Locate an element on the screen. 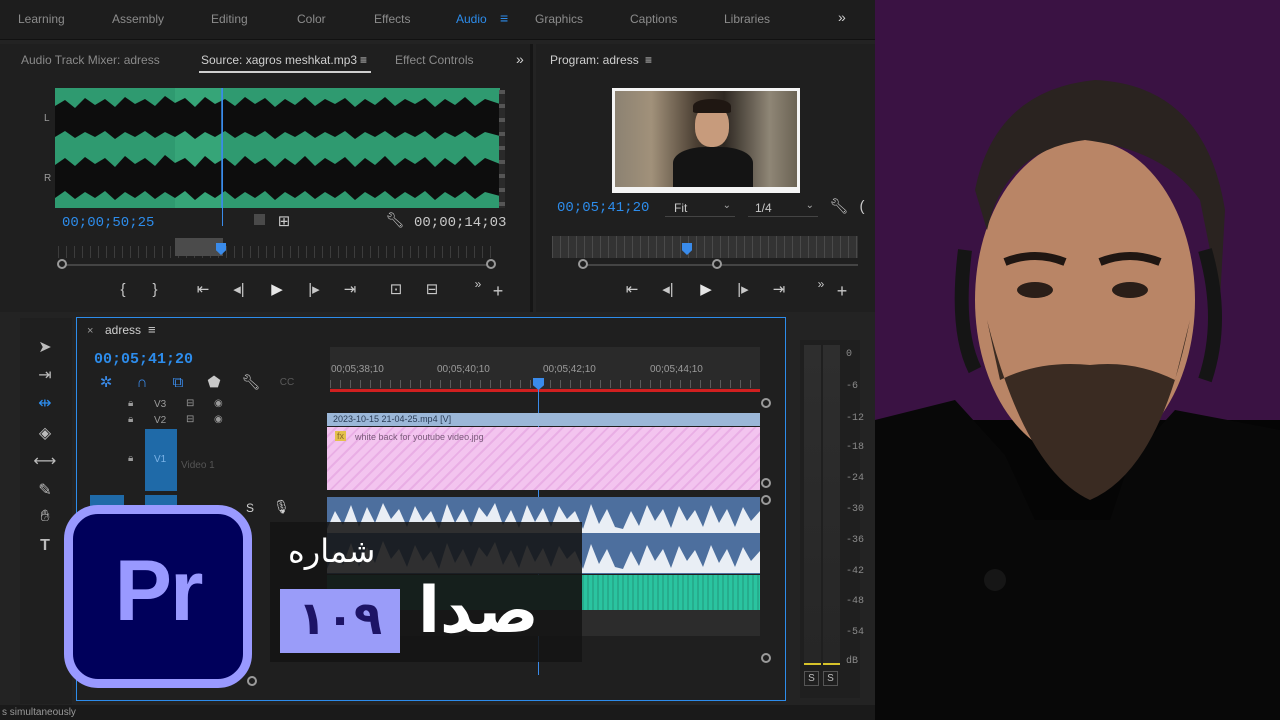 This screenshot has width=1280, height=720. active-tab-underline is located at coordinates (285, 72).